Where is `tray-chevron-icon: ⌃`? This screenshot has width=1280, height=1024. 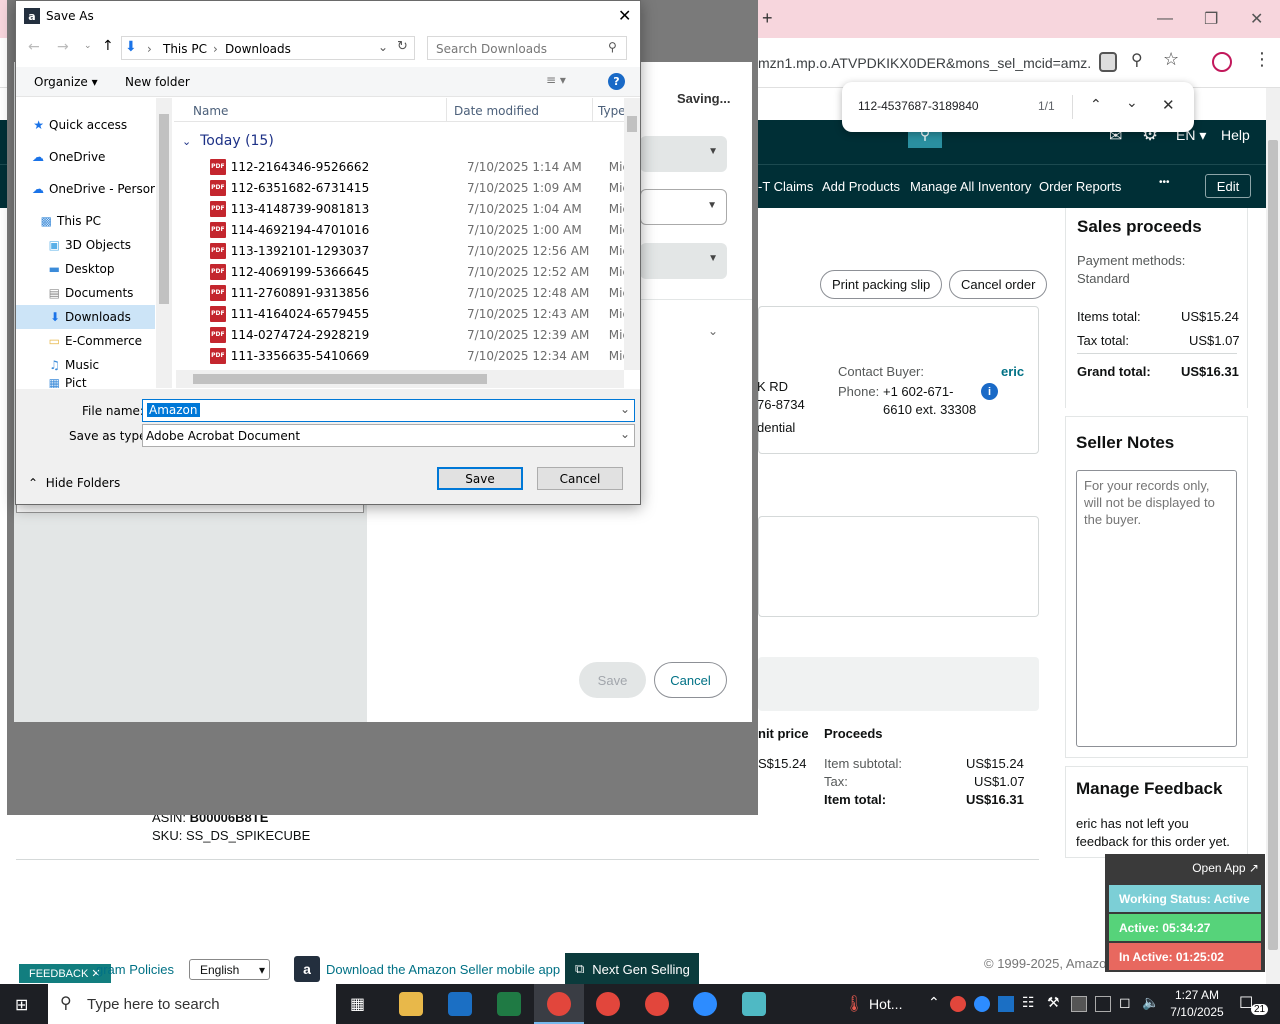
tray-chevron-icon: ⌃ is located at coordinates (934, 1002).